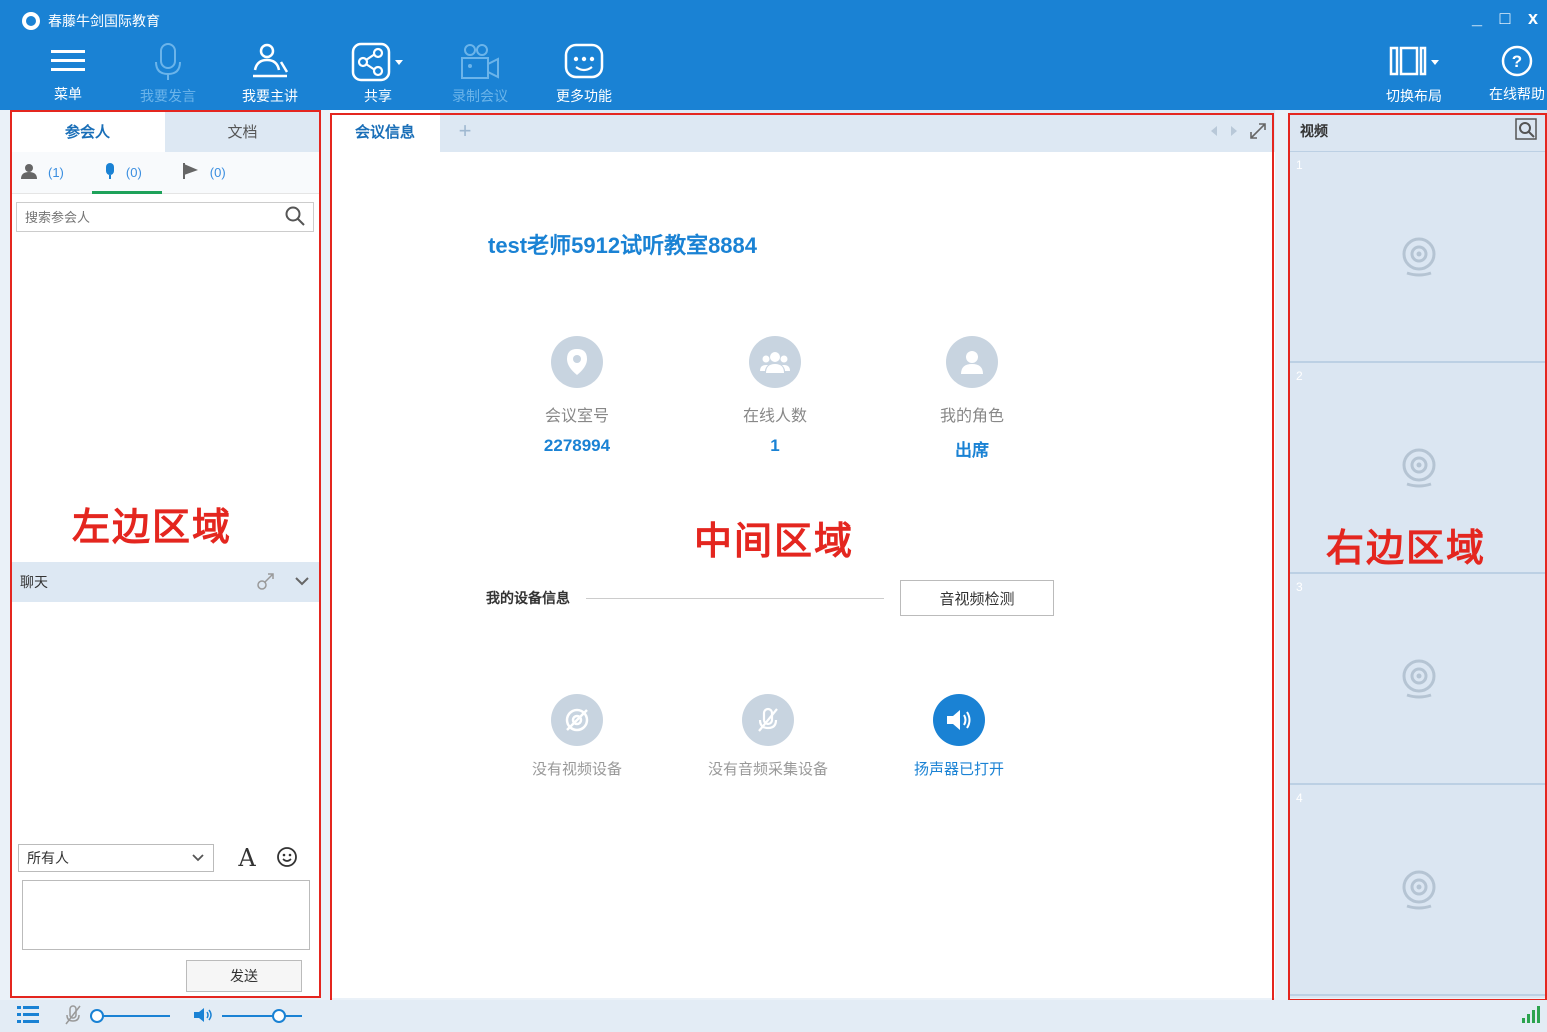  What do you see at coordinates (1517, 94) in the screenshot?
I see `online-help-label: 在线帮助` at bounding box center [1517, 94].